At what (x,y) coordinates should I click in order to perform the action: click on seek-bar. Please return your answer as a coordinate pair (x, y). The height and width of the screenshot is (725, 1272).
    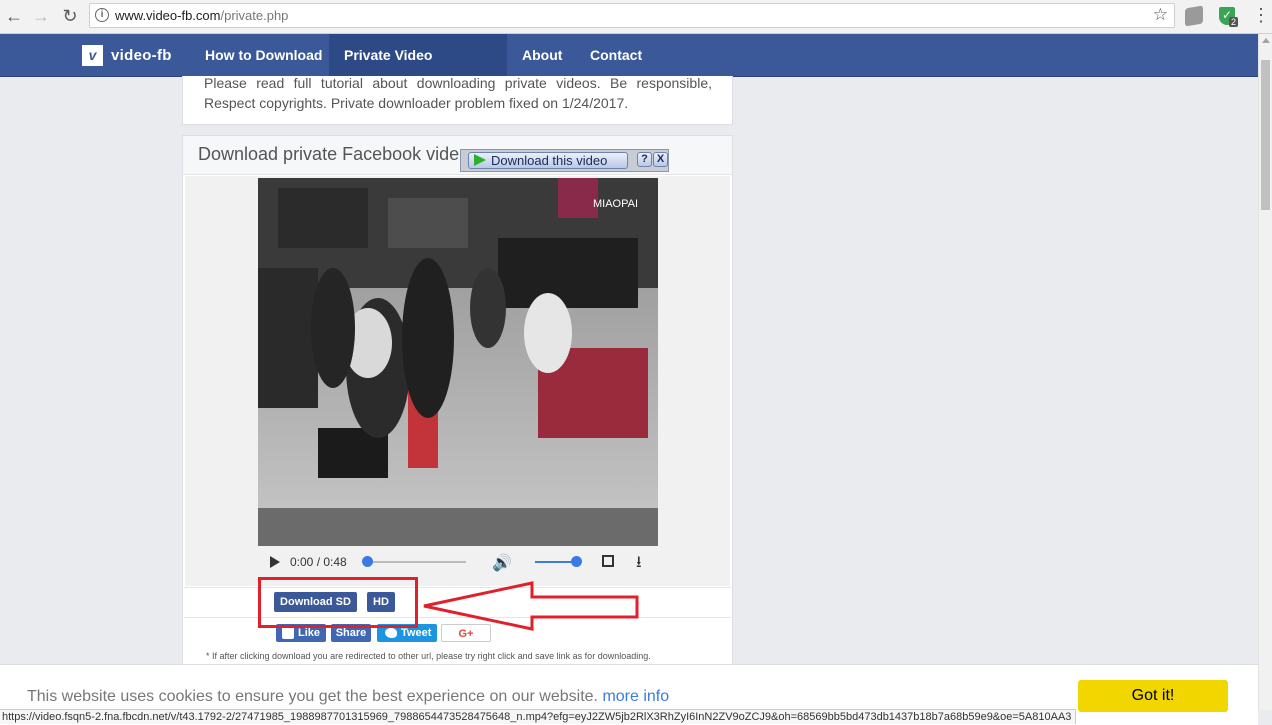
    Looking at the image, I should click on (414, 561).